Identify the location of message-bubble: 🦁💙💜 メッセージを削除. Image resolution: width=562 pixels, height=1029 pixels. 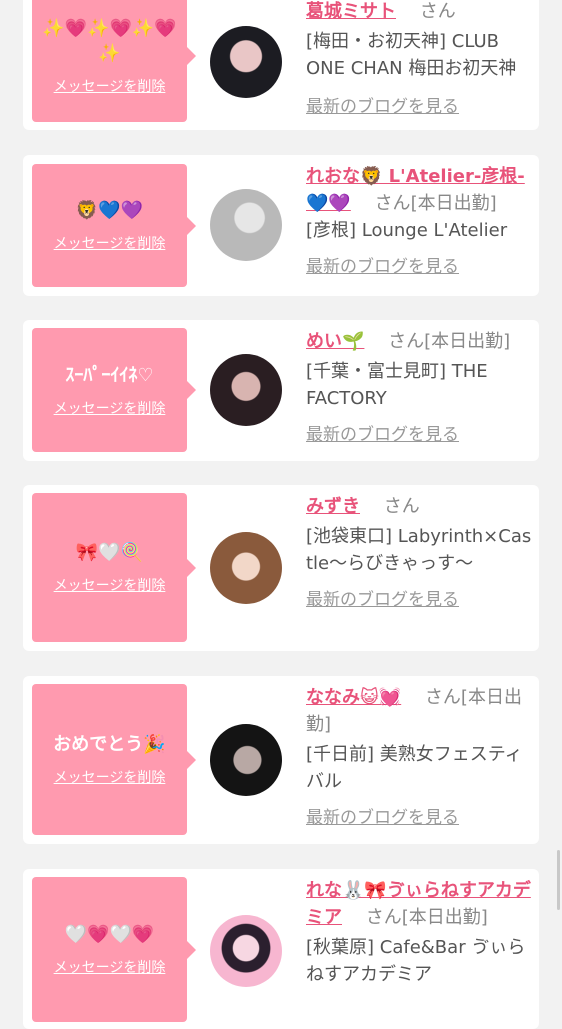
(114, 225).